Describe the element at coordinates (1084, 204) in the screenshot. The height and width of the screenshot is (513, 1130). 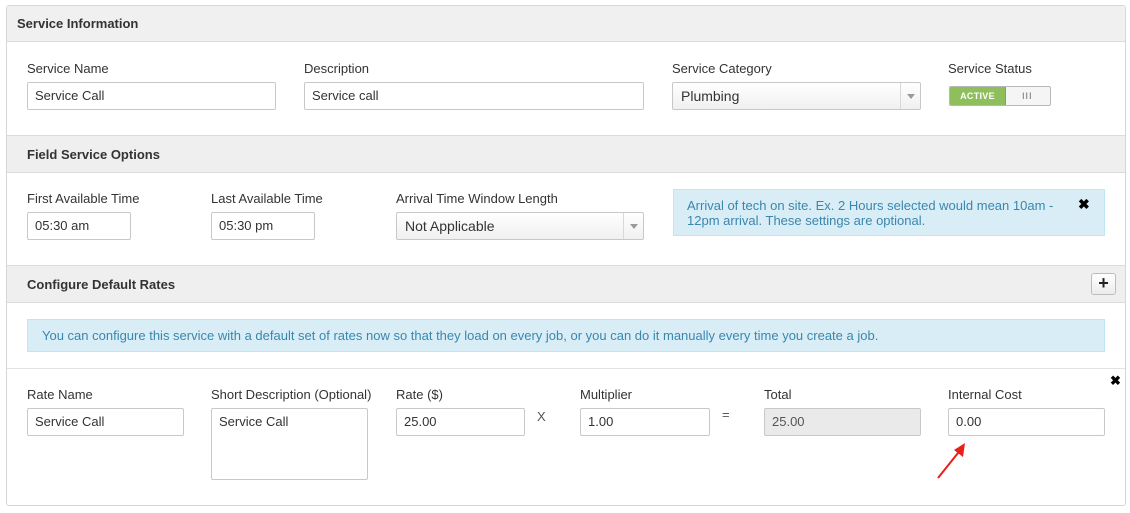
I see `close-icon: ✖` at that location.